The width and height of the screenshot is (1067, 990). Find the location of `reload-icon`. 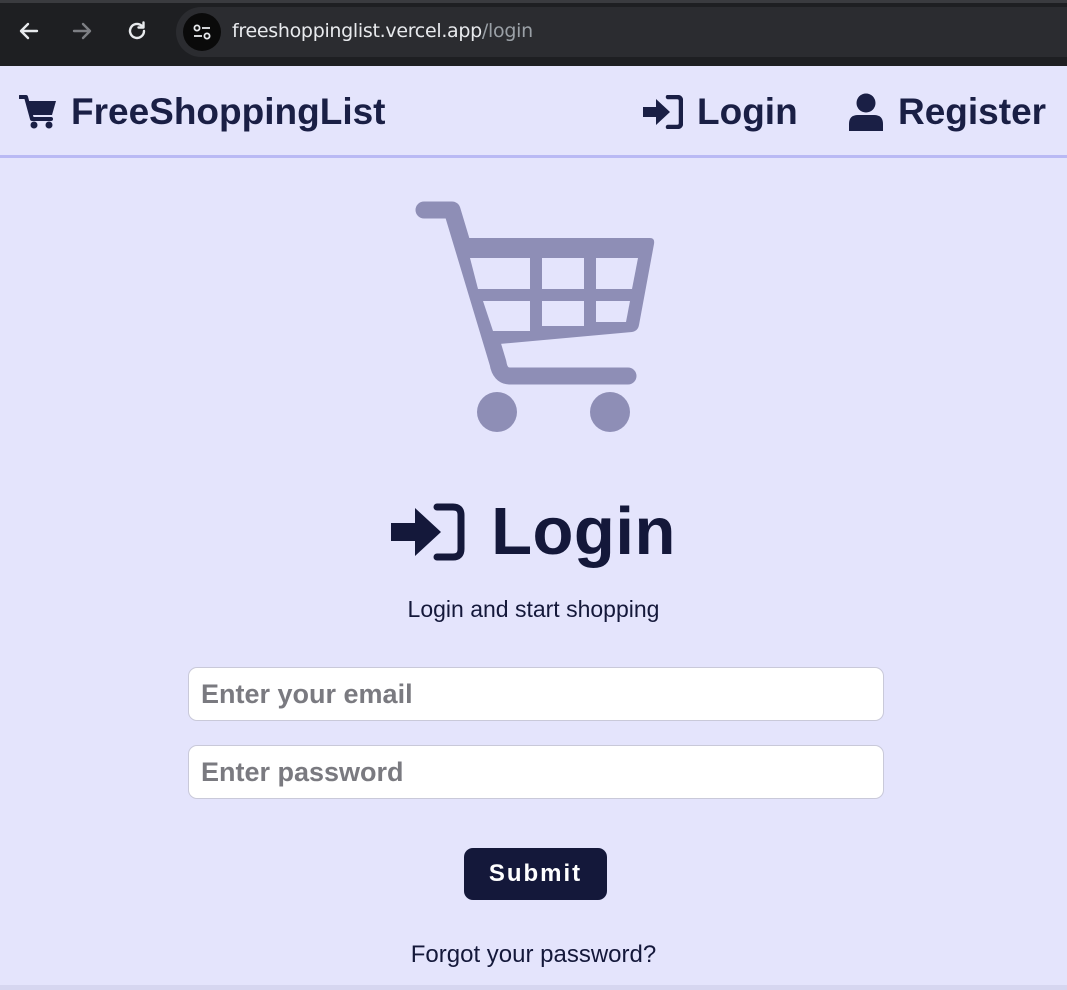

reload-icon is located at coordinates (137, 30).